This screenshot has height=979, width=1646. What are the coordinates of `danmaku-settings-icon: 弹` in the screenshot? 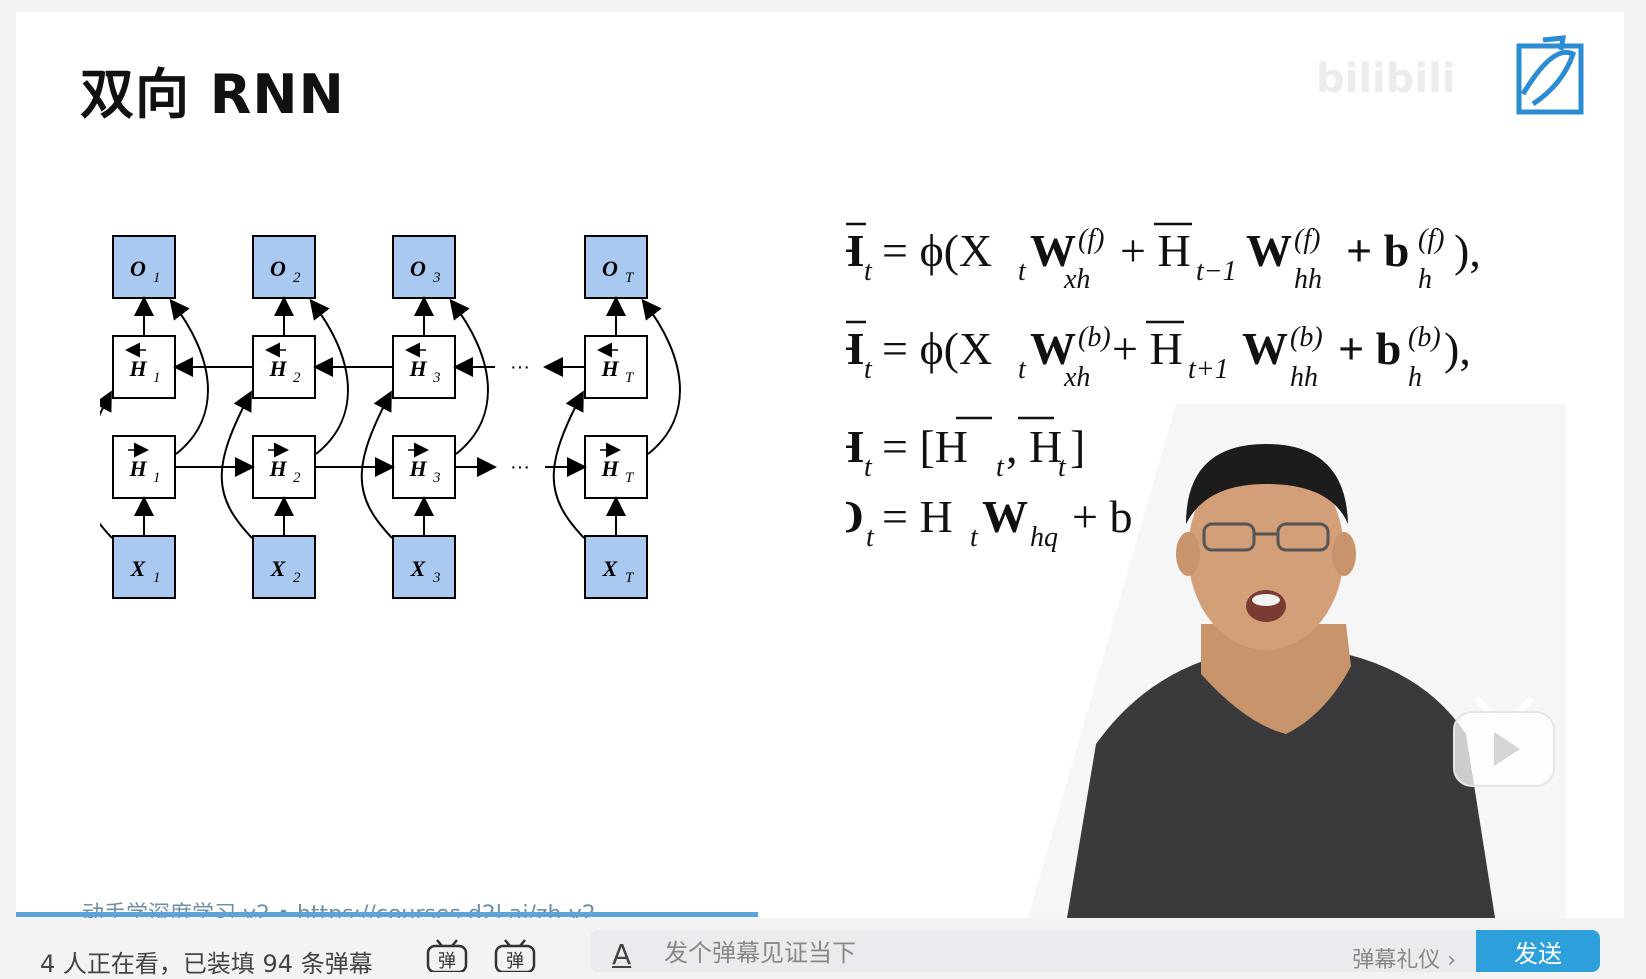 It's located at (515, 955).